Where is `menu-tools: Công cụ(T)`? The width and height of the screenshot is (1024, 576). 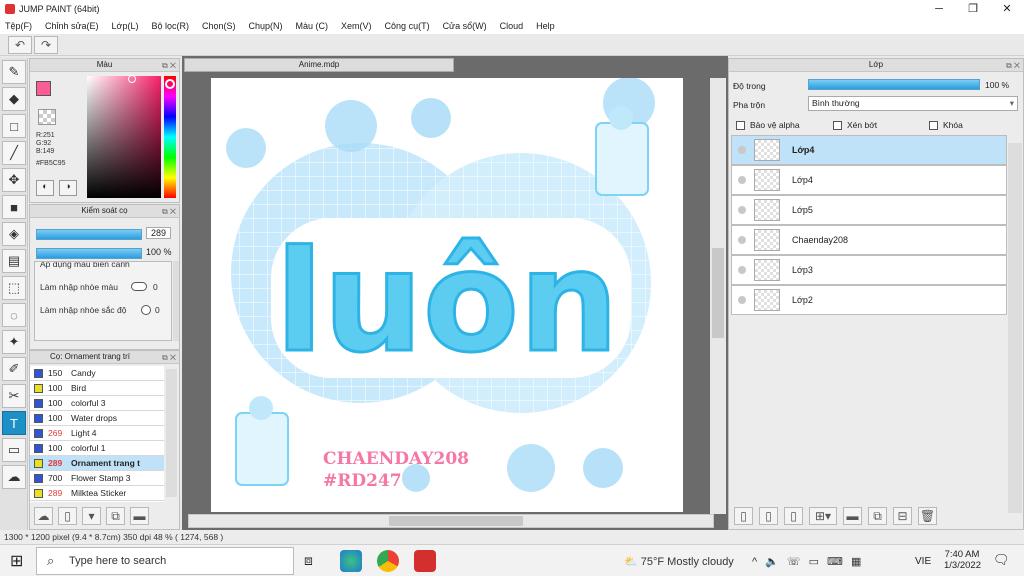
menu-tools: Công cụ(T) is located at coordinates (407, 26).